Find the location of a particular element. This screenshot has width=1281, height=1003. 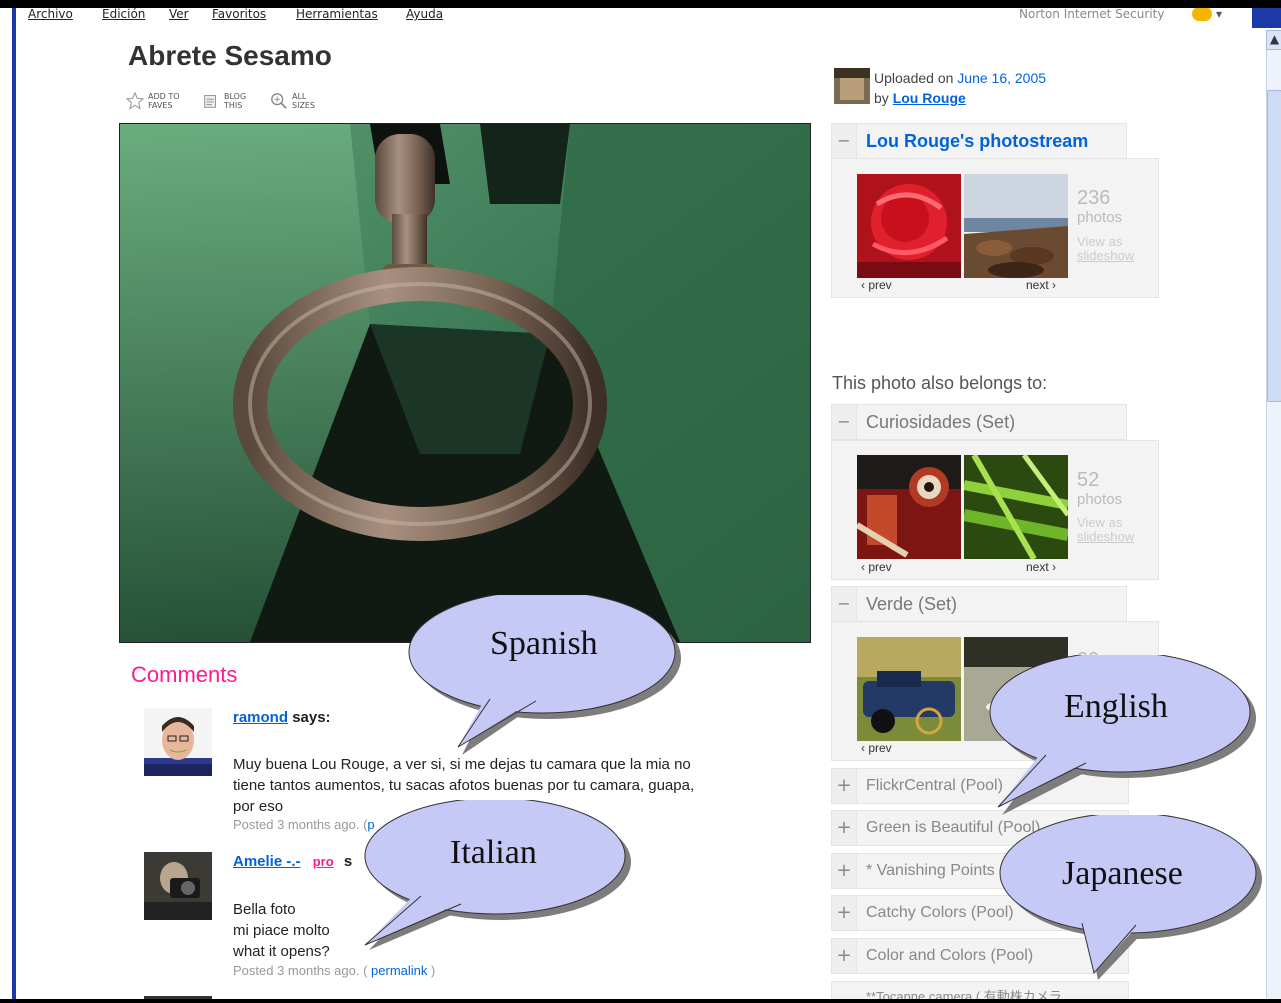

zoom-icon is located at coordinates (279, 101).